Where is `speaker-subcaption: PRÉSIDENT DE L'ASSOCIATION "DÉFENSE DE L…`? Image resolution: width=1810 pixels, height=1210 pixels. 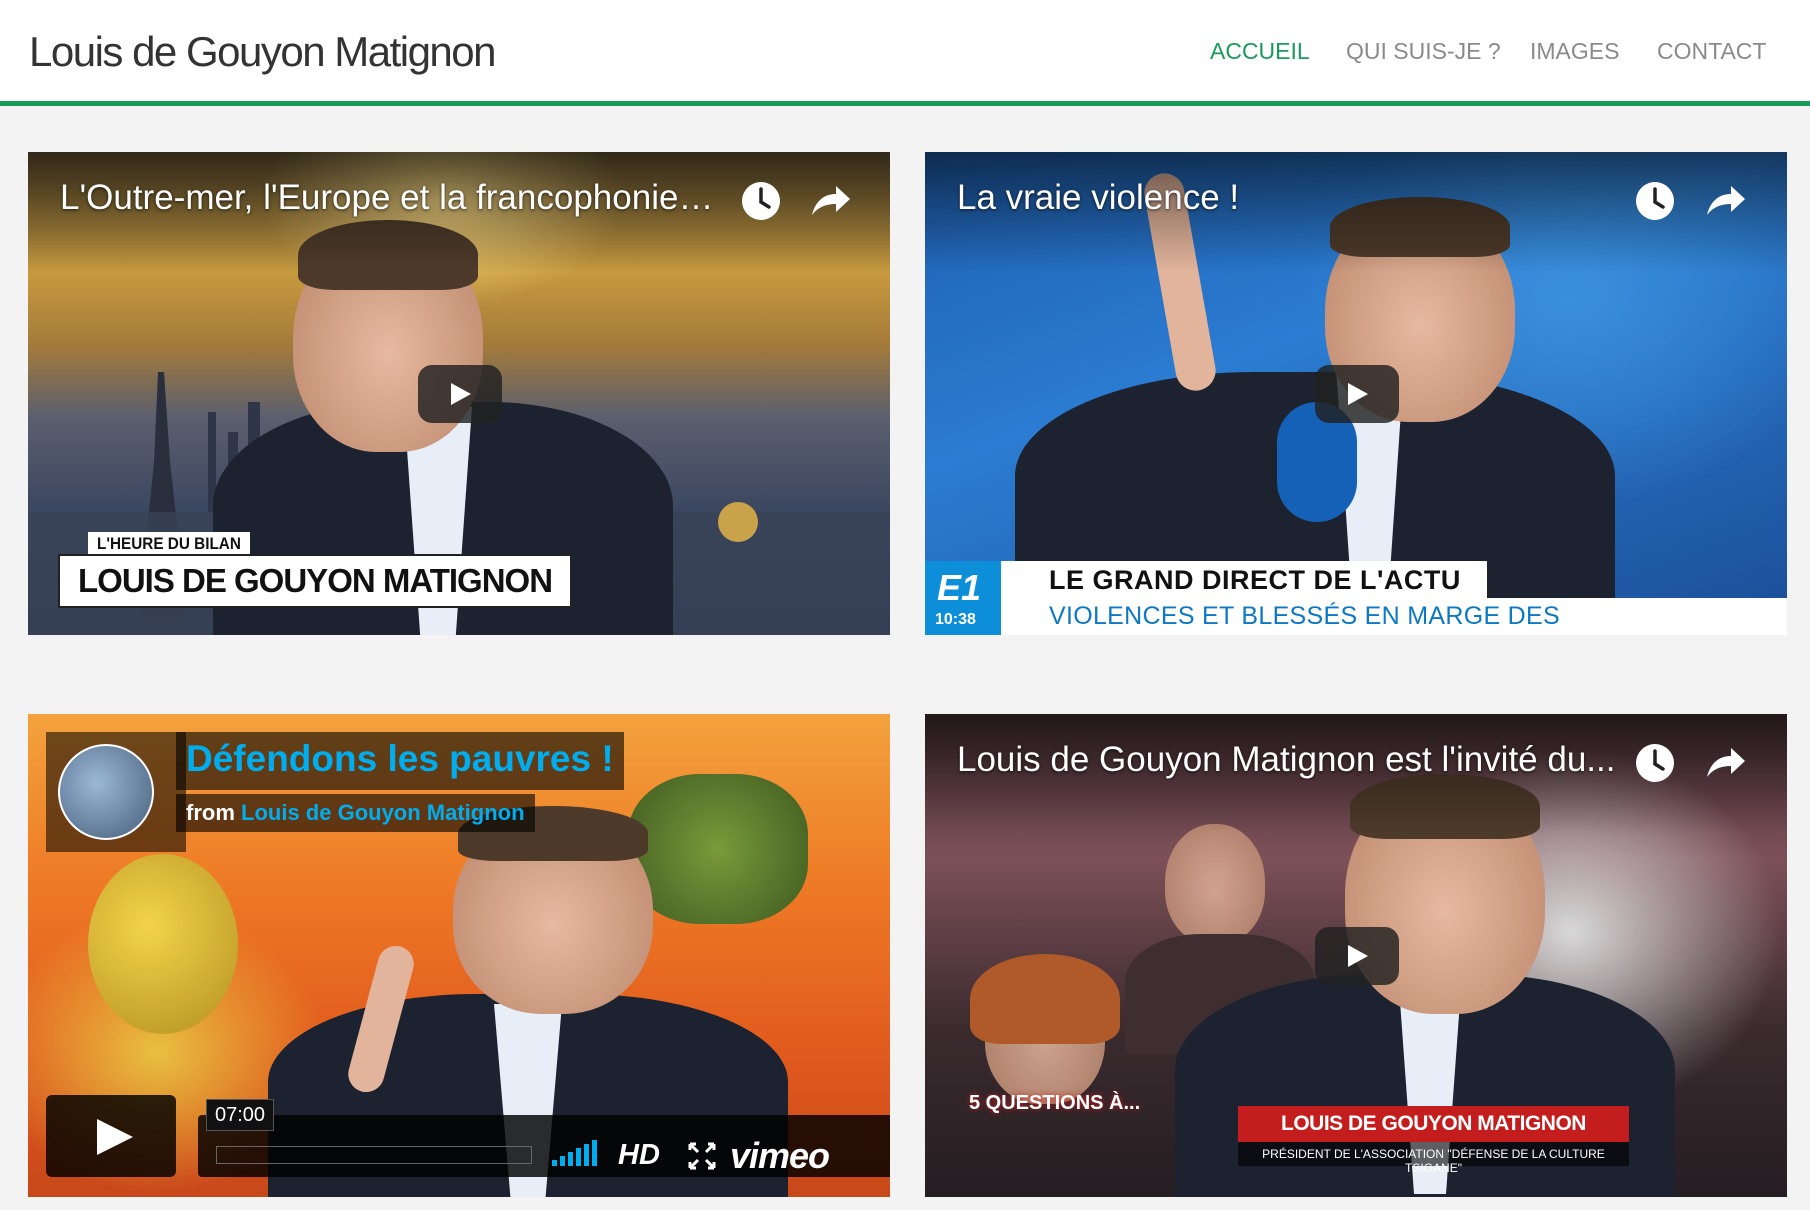
speaker-subcaption: PRÉSIDENT DE L'ASSOCIATION "DÉFENSE DE L… is located at coordinates (1433, 1158).